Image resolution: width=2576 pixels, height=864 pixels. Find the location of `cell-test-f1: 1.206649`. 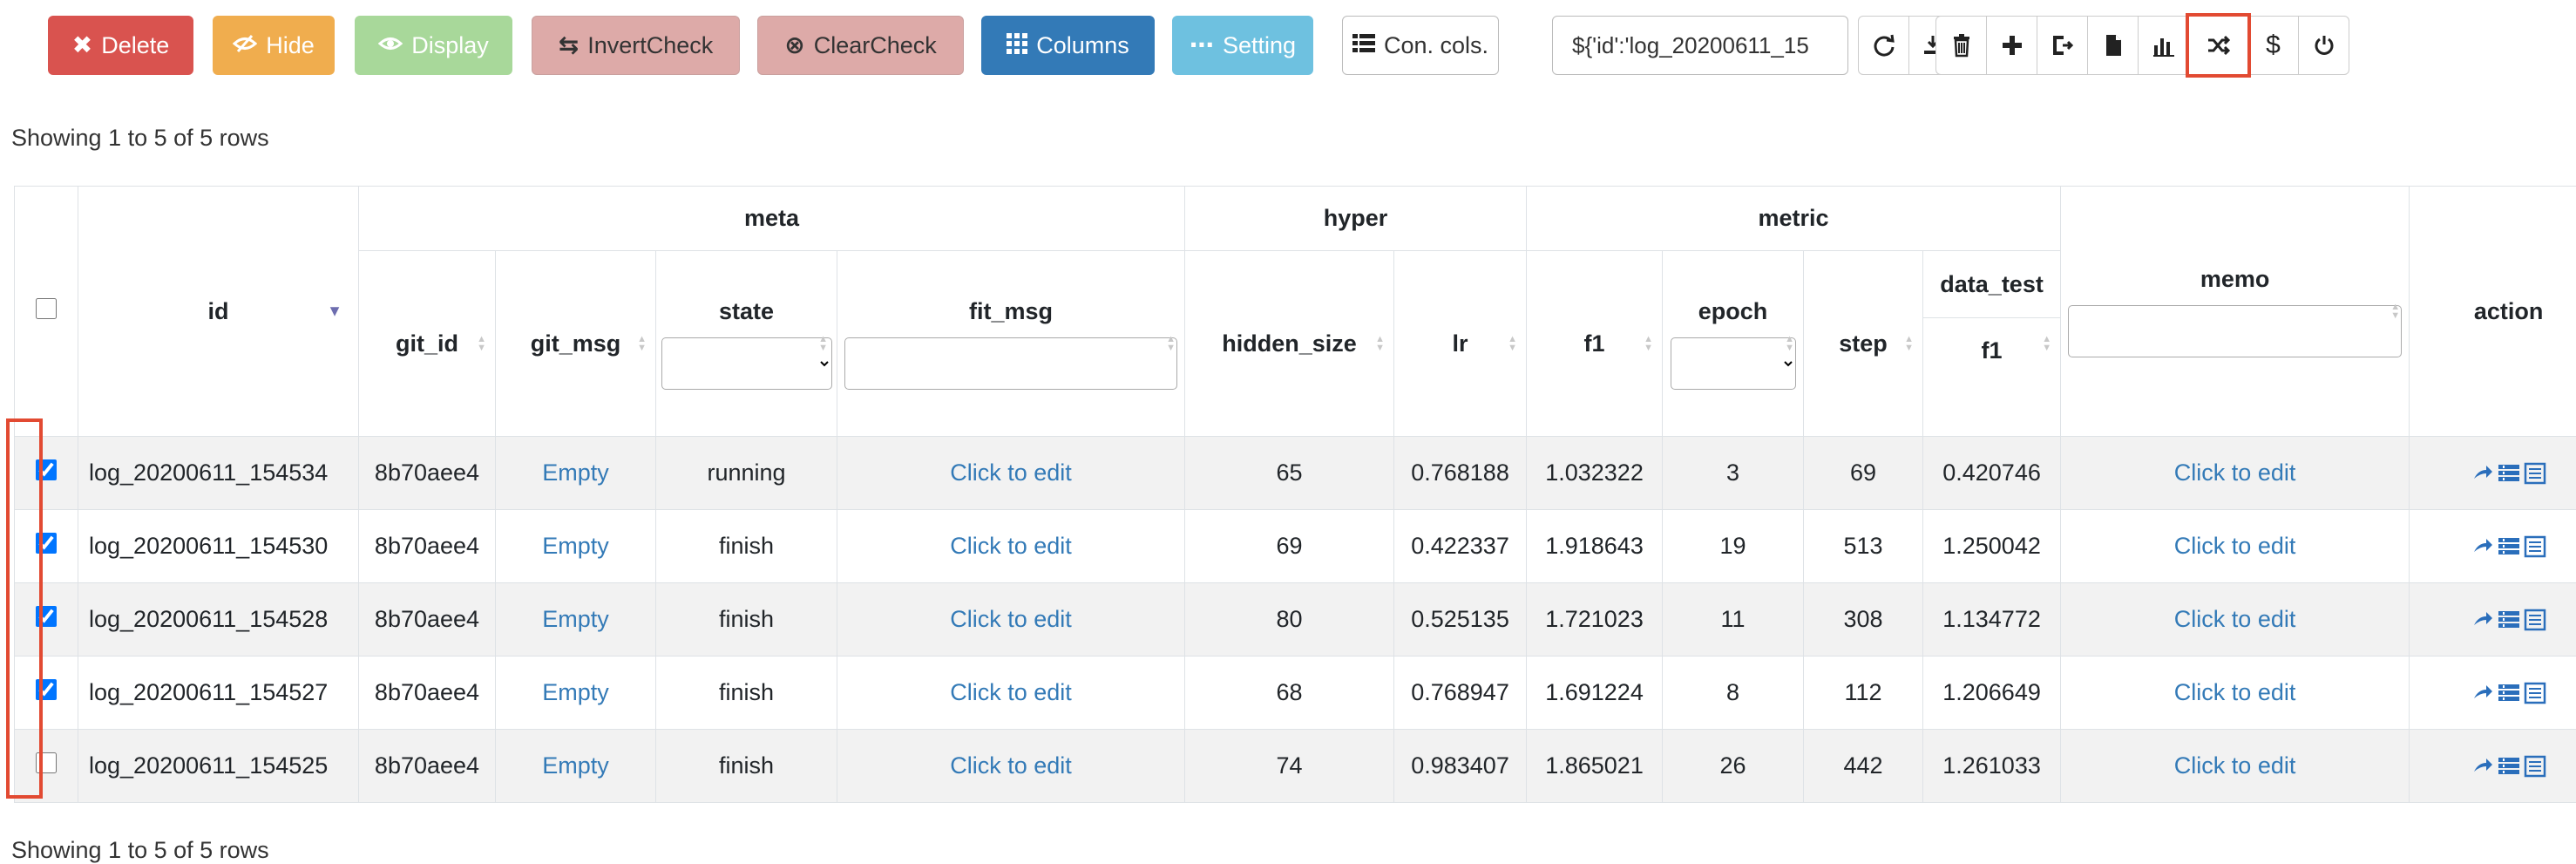

cell-test-f1: 1.206649 is located at coordinates (1992, 693).